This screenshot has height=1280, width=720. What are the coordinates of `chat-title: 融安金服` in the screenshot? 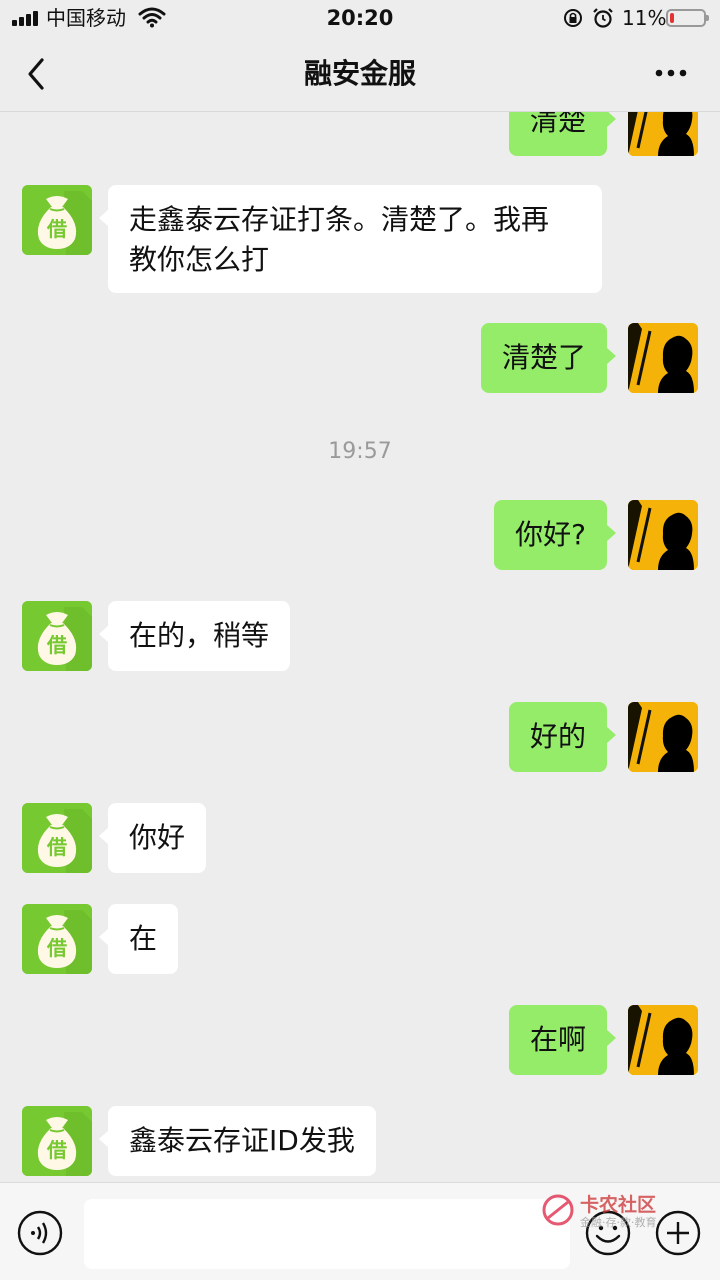 It's located at (359, 73).